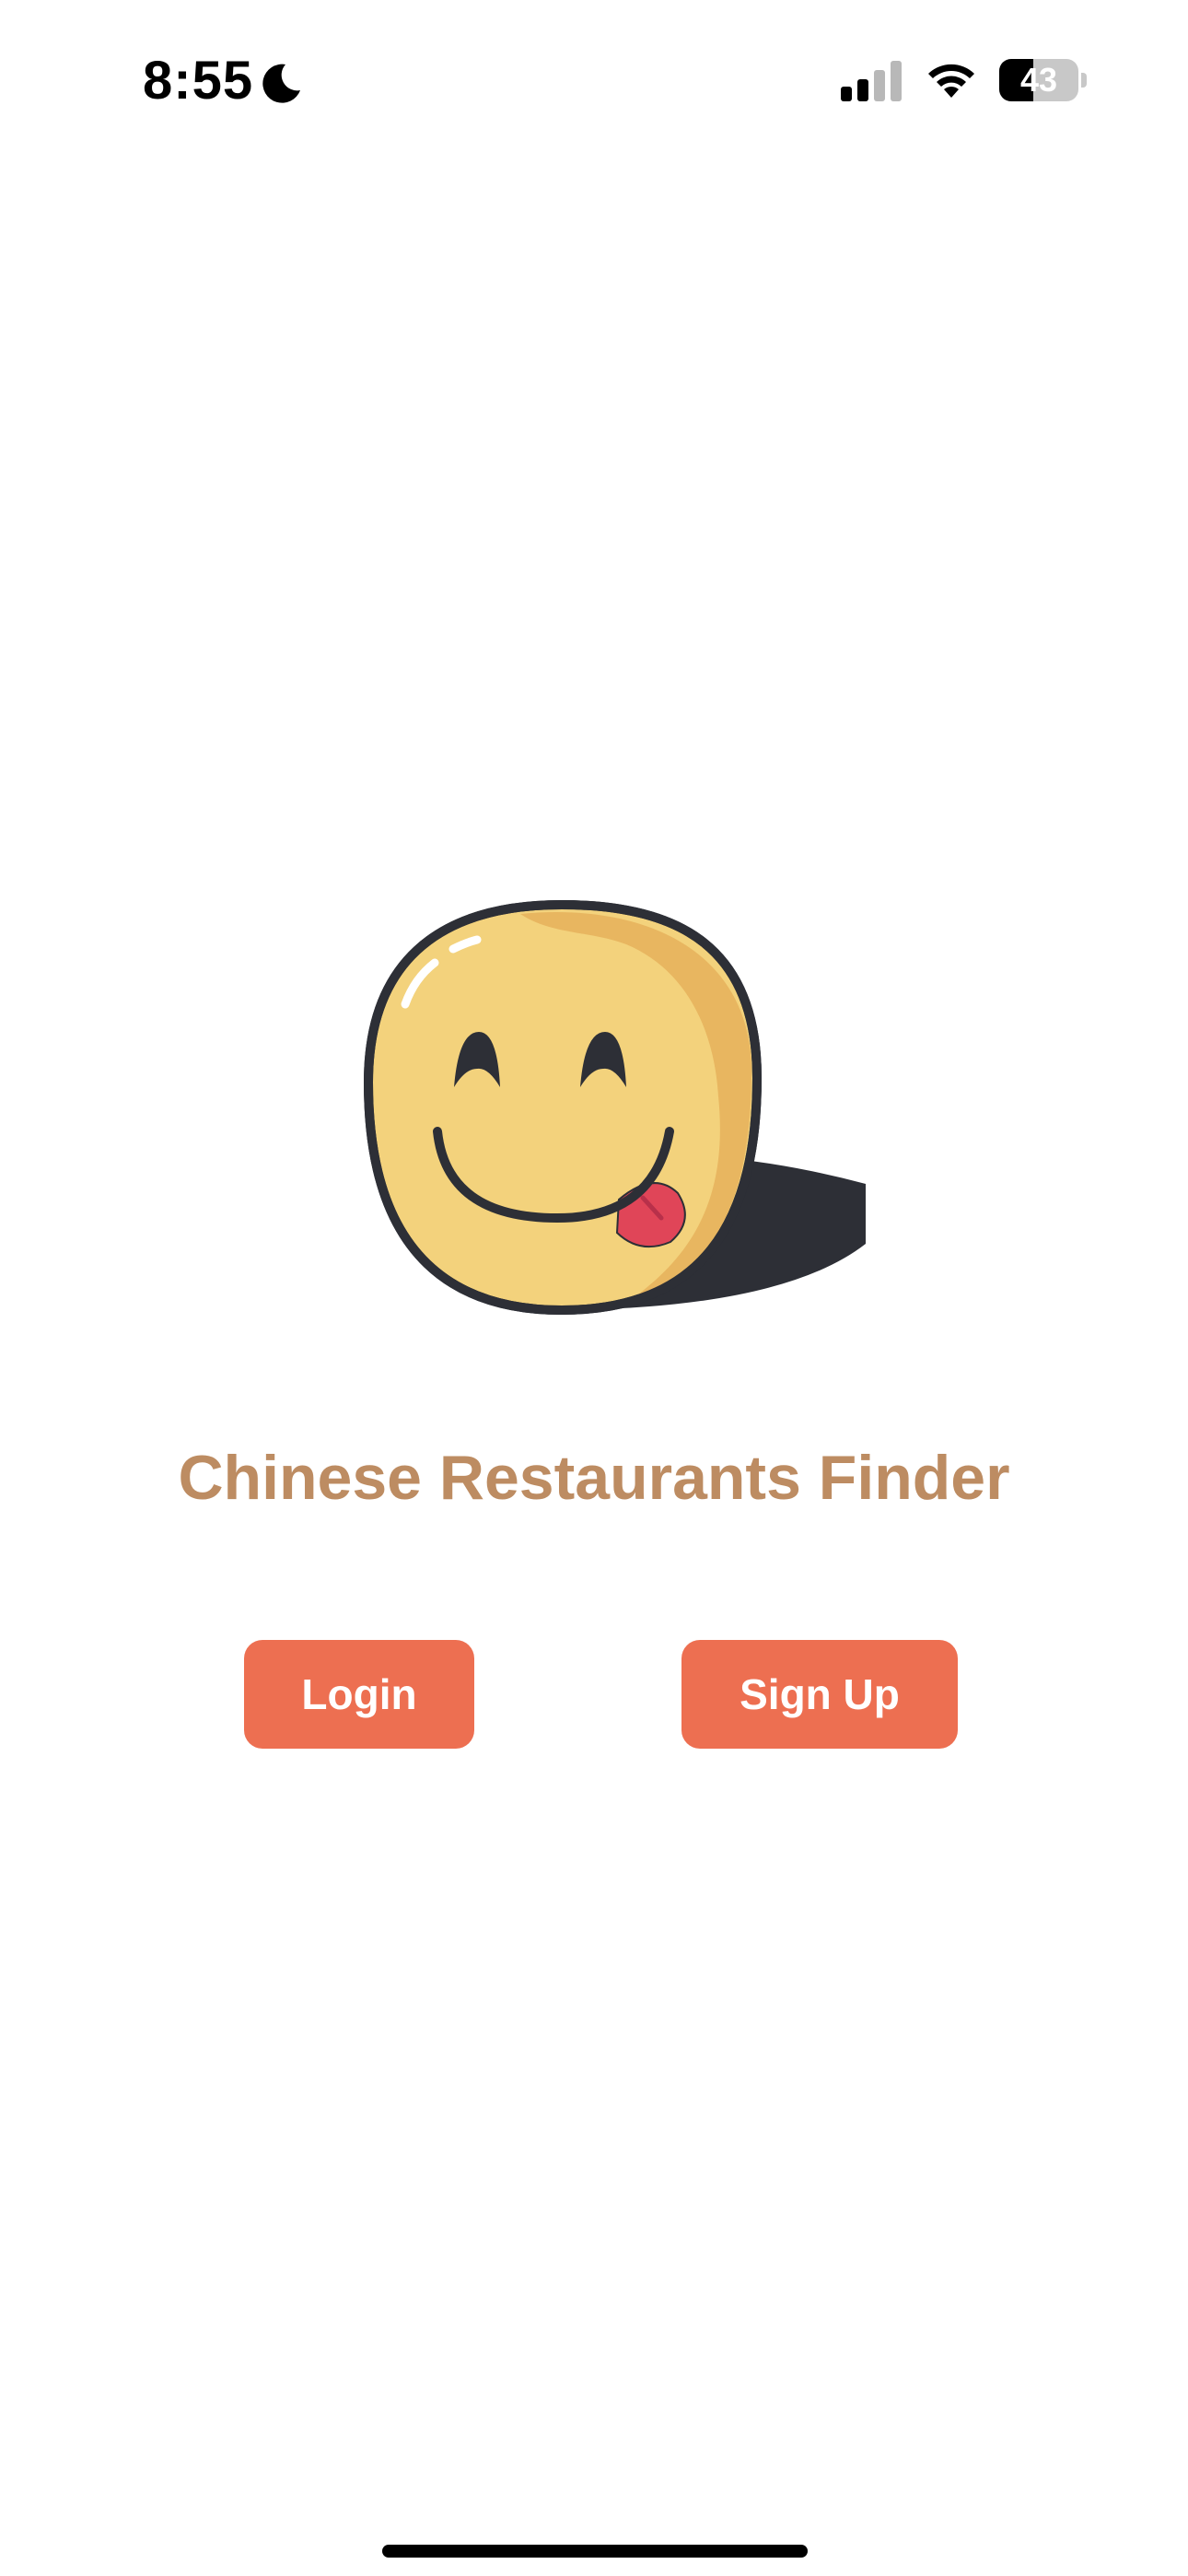 The width and height of the screenshot is (1188, 2576). I want to click on sign-up-button: Sign Up, so click(819, 1694).